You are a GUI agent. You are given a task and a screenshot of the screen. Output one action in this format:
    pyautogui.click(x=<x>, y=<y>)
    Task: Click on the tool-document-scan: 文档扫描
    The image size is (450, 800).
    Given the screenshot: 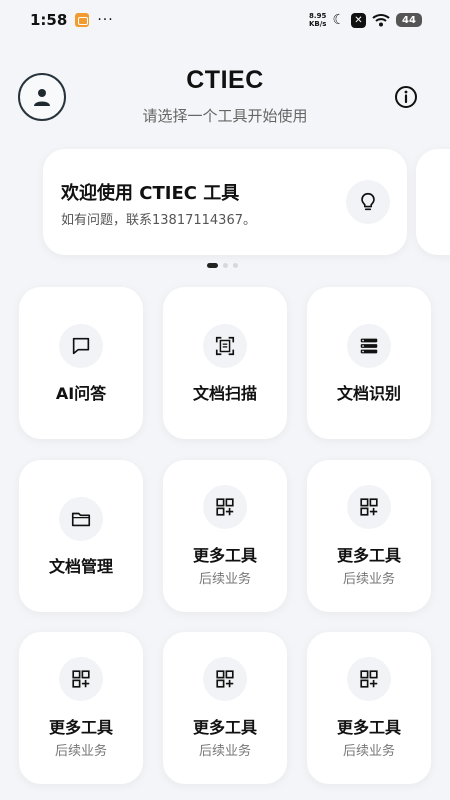 What is the action you would take?
    pyautogui.click(x=225, y=363)
    